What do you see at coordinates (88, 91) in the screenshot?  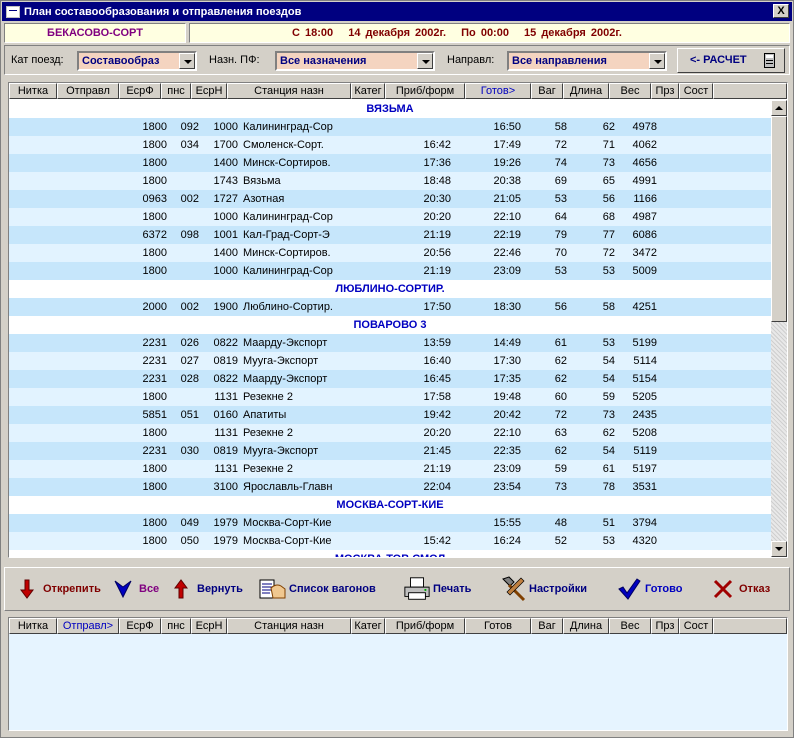 I see `column-header: Отправл` at bounding box center [88, 91].